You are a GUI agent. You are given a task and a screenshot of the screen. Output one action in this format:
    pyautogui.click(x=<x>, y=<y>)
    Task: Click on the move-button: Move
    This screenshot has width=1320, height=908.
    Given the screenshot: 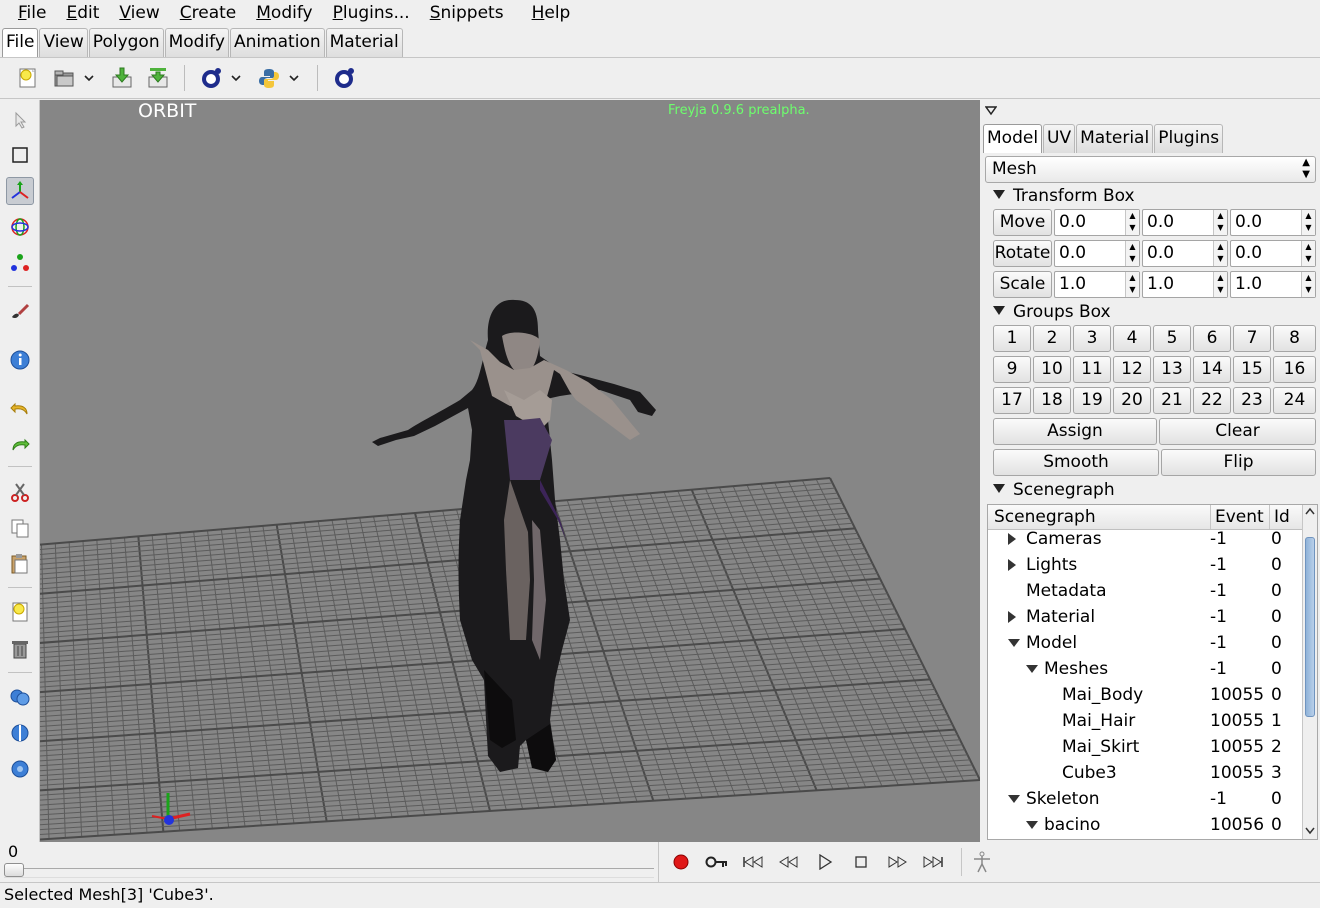 What is the action you would take?
    pyautogui.click(x=1022, y=222)
    